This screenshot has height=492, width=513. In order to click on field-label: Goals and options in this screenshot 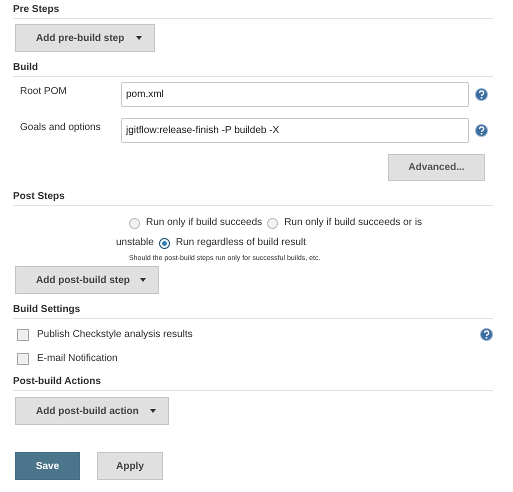, I will do `click(60, 128)`.